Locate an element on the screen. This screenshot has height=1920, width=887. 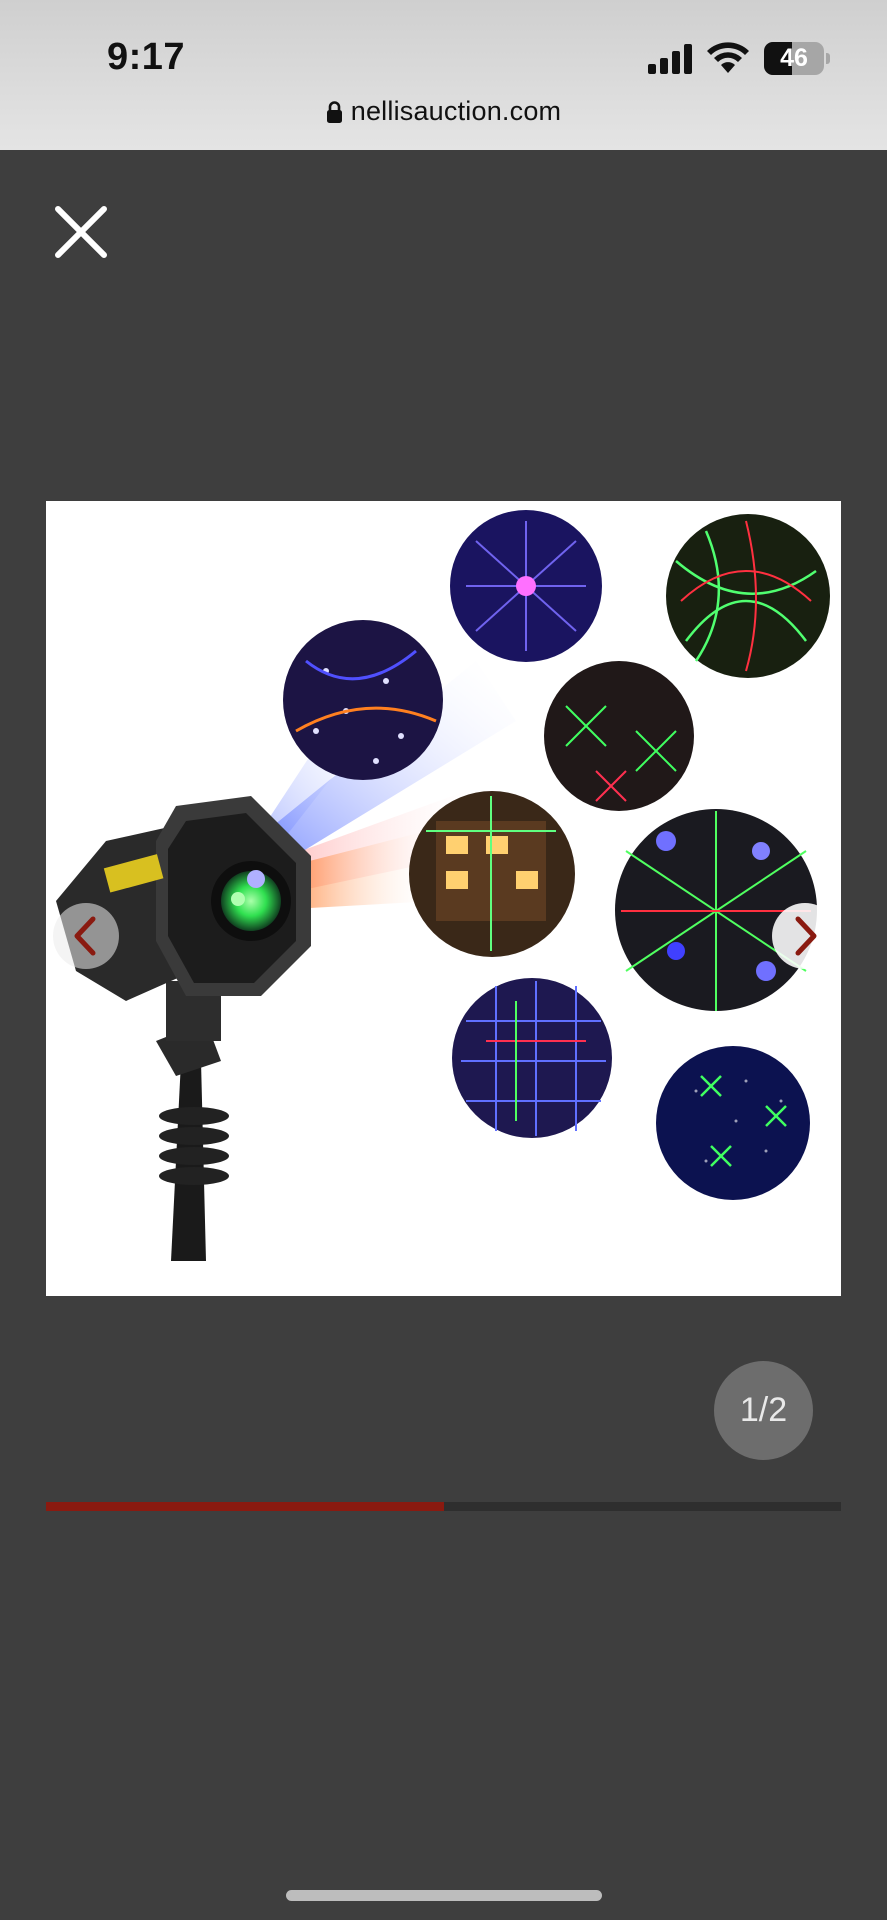
next-image-button is located at coordinates (805, 936).